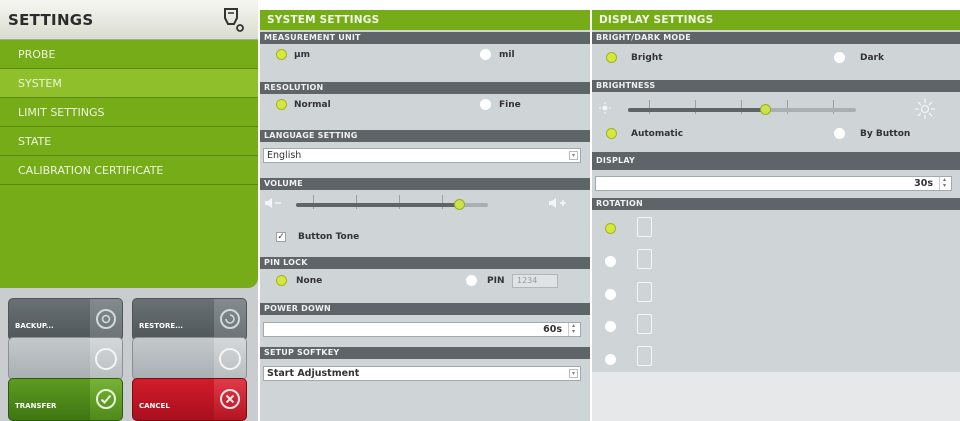 Image resolution: width=960 pixels, height=421 pixels. Describe the element at coordinates (647, 58) in the screenshot. I see `mode-bright-label: Bright` at that location.